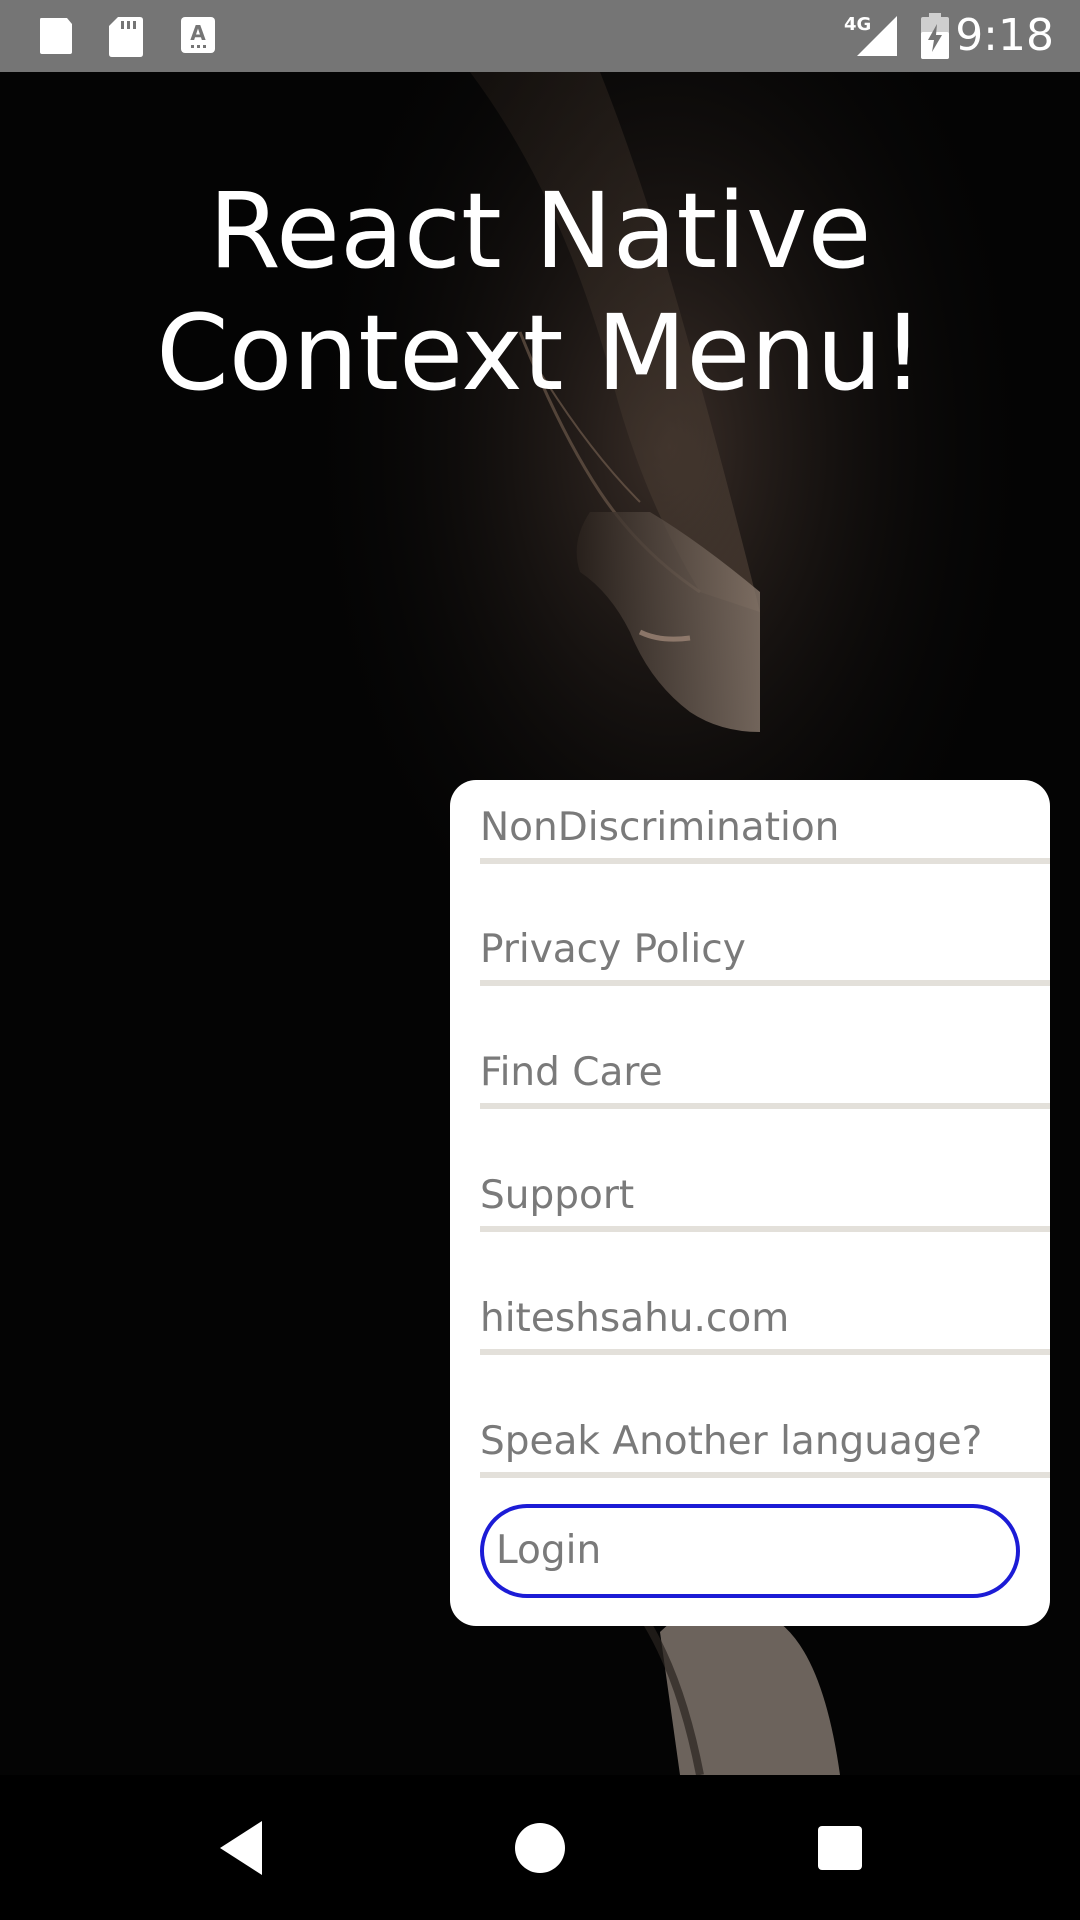 The height and width of the screenshot is (1920, 1080). What do you see at coordinates (241, 1848) in the screenshot?
I see `back-icon` at bounding box center [241, 1848].